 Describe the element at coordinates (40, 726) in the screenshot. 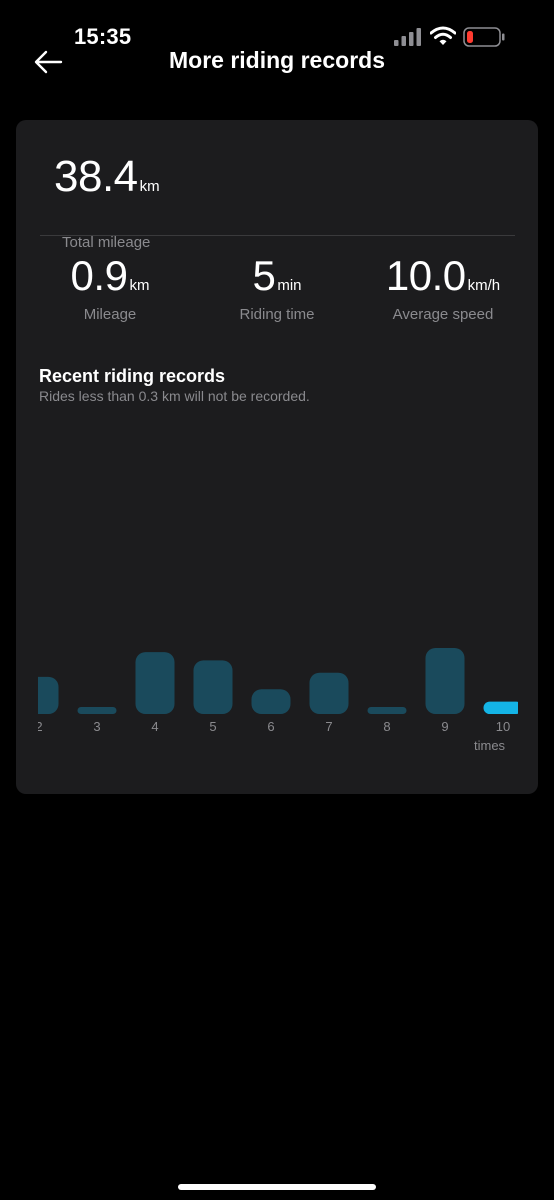

I see `tick-label: 2` at that location.